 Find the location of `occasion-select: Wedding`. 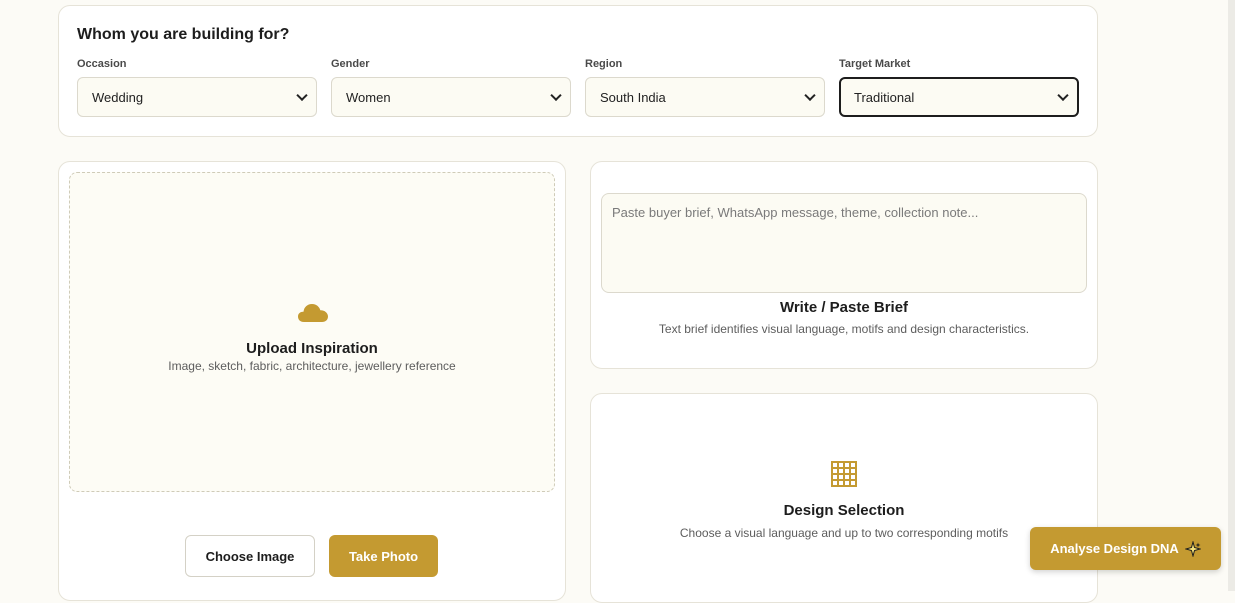

occasion-select: Wedding is located at coordinates (197, 97).